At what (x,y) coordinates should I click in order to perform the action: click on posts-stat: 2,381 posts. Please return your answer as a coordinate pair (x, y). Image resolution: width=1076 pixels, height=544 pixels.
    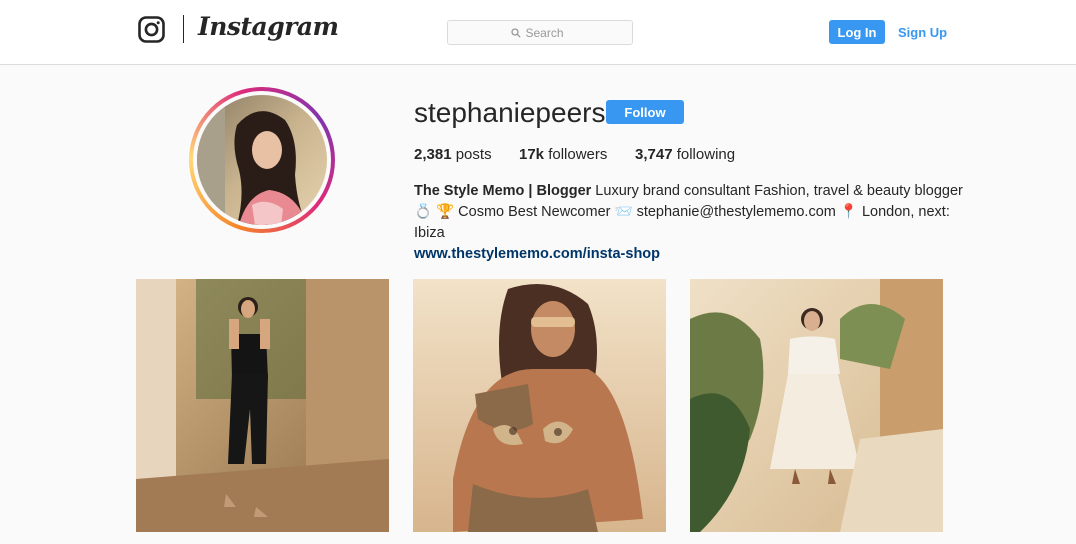
    Looking at the image, I should click on (466, 154).